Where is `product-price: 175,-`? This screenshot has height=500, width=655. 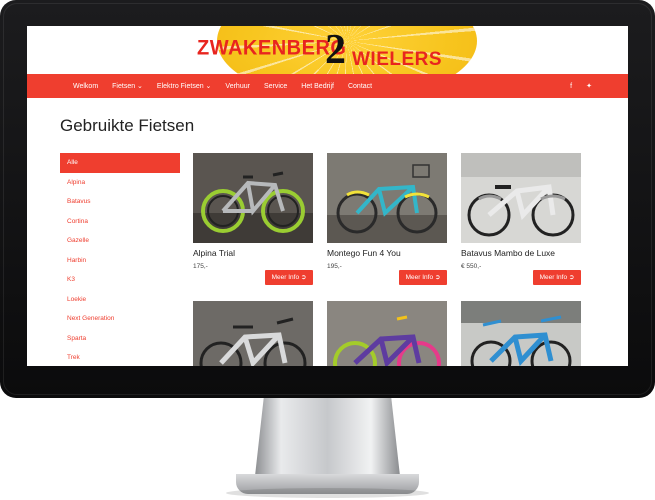
product-price: 175,- is located at coordinates (200, 266).